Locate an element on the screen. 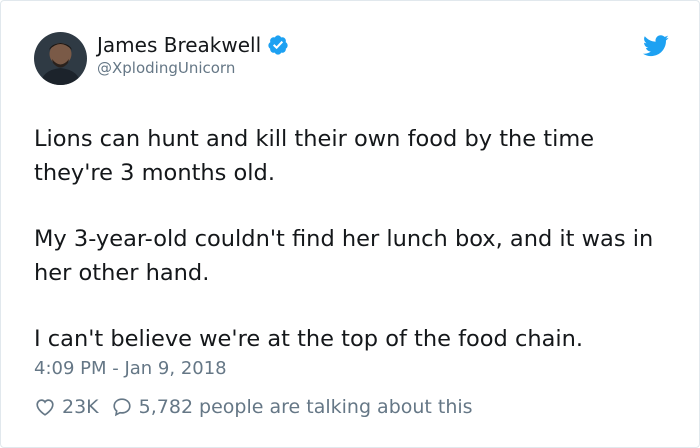 This screenshot has height=448, width=700. like-button: 23K is located at coordinates (66, 407).